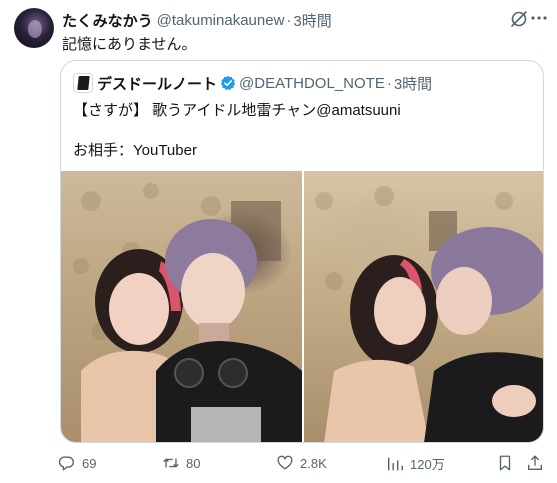 Image resolution: width=557 pixels, height=483 pixels. Describe the element at coordinates (395, 463) in the screenshot. I see `views-icon` at that location.